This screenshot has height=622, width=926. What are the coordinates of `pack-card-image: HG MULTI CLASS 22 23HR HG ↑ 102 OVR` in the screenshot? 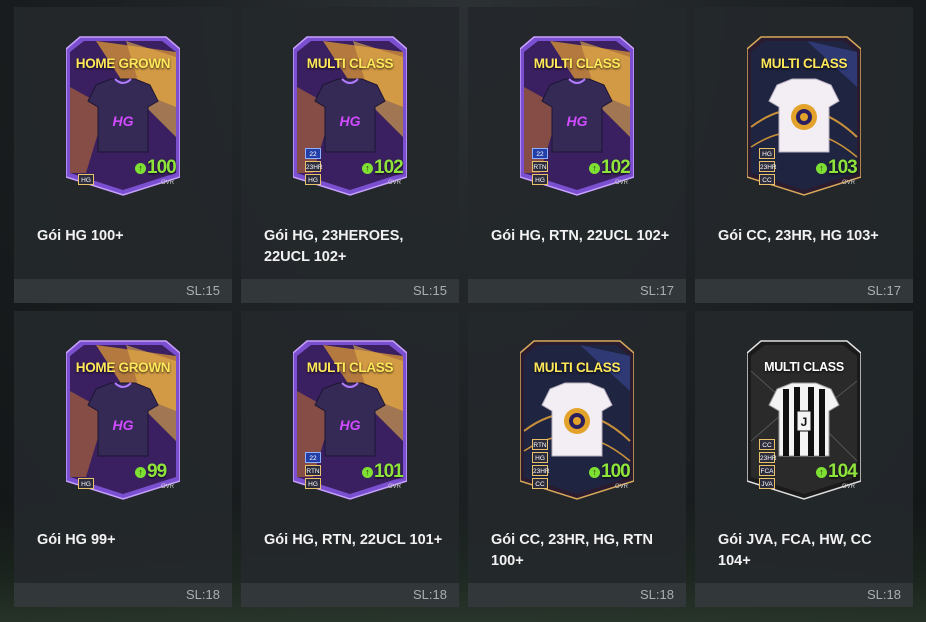 It's located at (350, 112).